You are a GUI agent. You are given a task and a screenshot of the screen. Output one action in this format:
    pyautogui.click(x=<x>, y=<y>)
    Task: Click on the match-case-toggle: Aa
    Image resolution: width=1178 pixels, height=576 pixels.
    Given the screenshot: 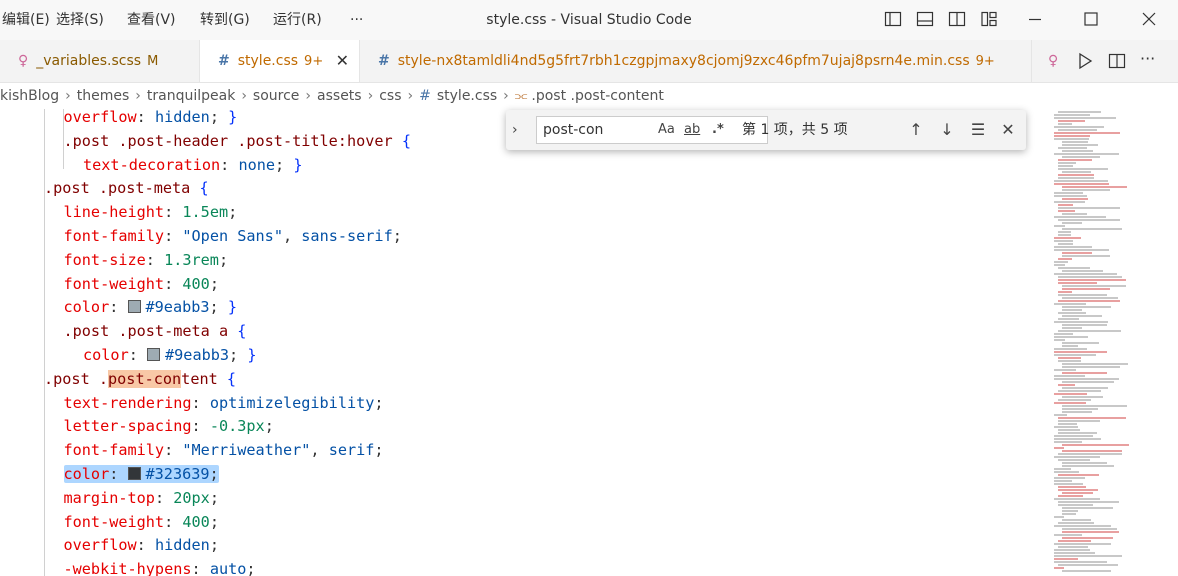 What is the action you would take?
    pyautogui.click(x=666, y=130)
    